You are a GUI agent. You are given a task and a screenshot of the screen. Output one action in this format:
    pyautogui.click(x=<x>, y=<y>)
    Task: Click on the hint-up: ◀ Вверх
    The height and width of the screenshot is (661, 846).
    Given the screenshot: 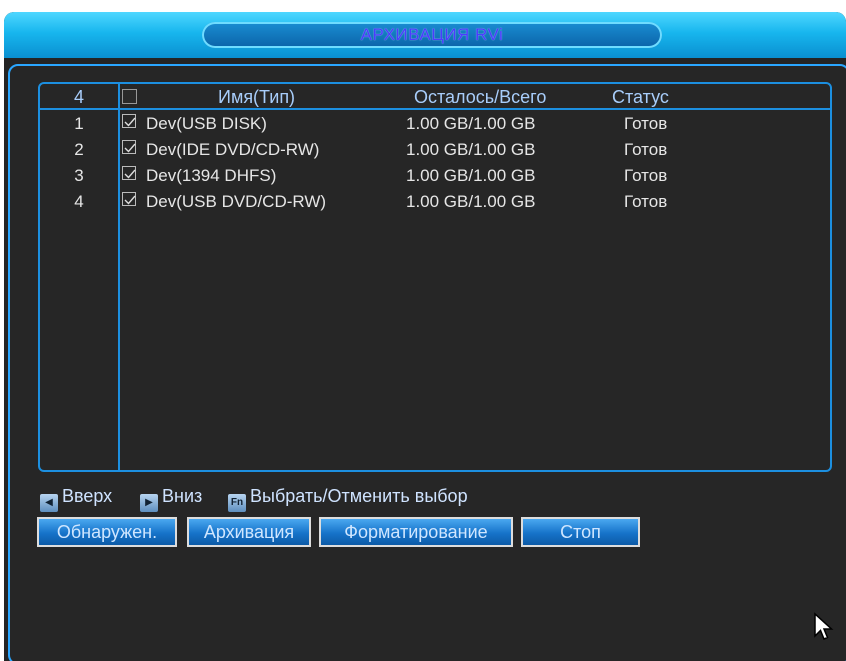 What is the action you would take?
    pyautogui.click(x=76, y=498)
    